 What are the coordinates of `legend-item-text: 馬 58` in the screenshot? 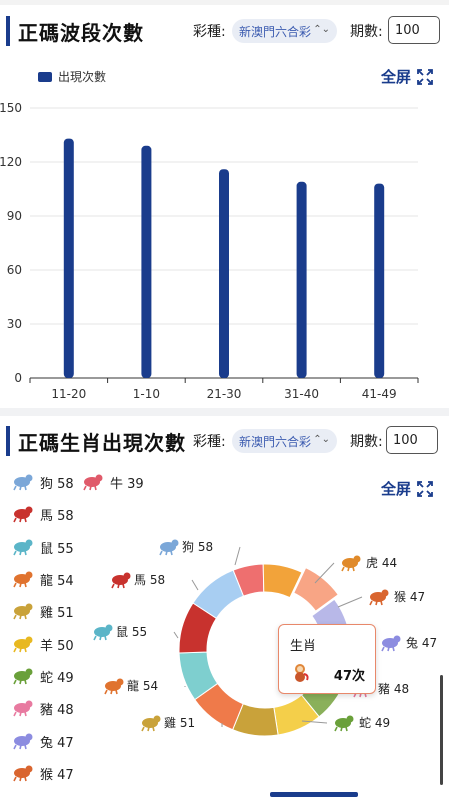 It's located at (57, 516).